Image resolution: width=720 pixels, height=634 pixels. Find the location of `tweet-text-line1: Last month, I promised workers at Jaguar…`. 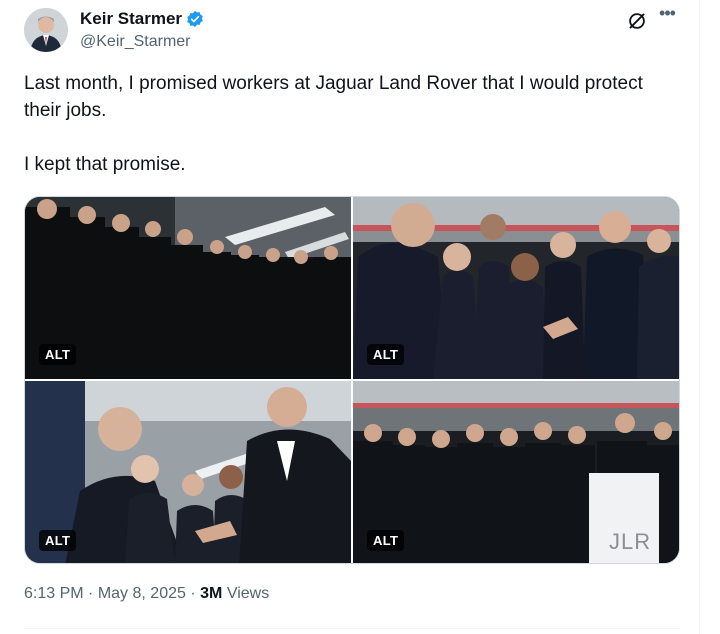

tweet-text-line1: Last month, I promised workers at Jaguar… is located at coordinates (333, 97).